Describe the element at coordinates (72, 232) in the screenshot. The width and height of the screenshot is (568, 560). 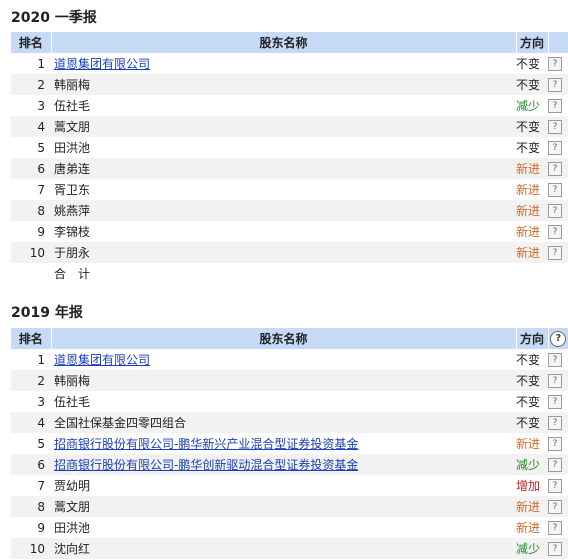
I see `name-cell: 李锦枝` at that location.